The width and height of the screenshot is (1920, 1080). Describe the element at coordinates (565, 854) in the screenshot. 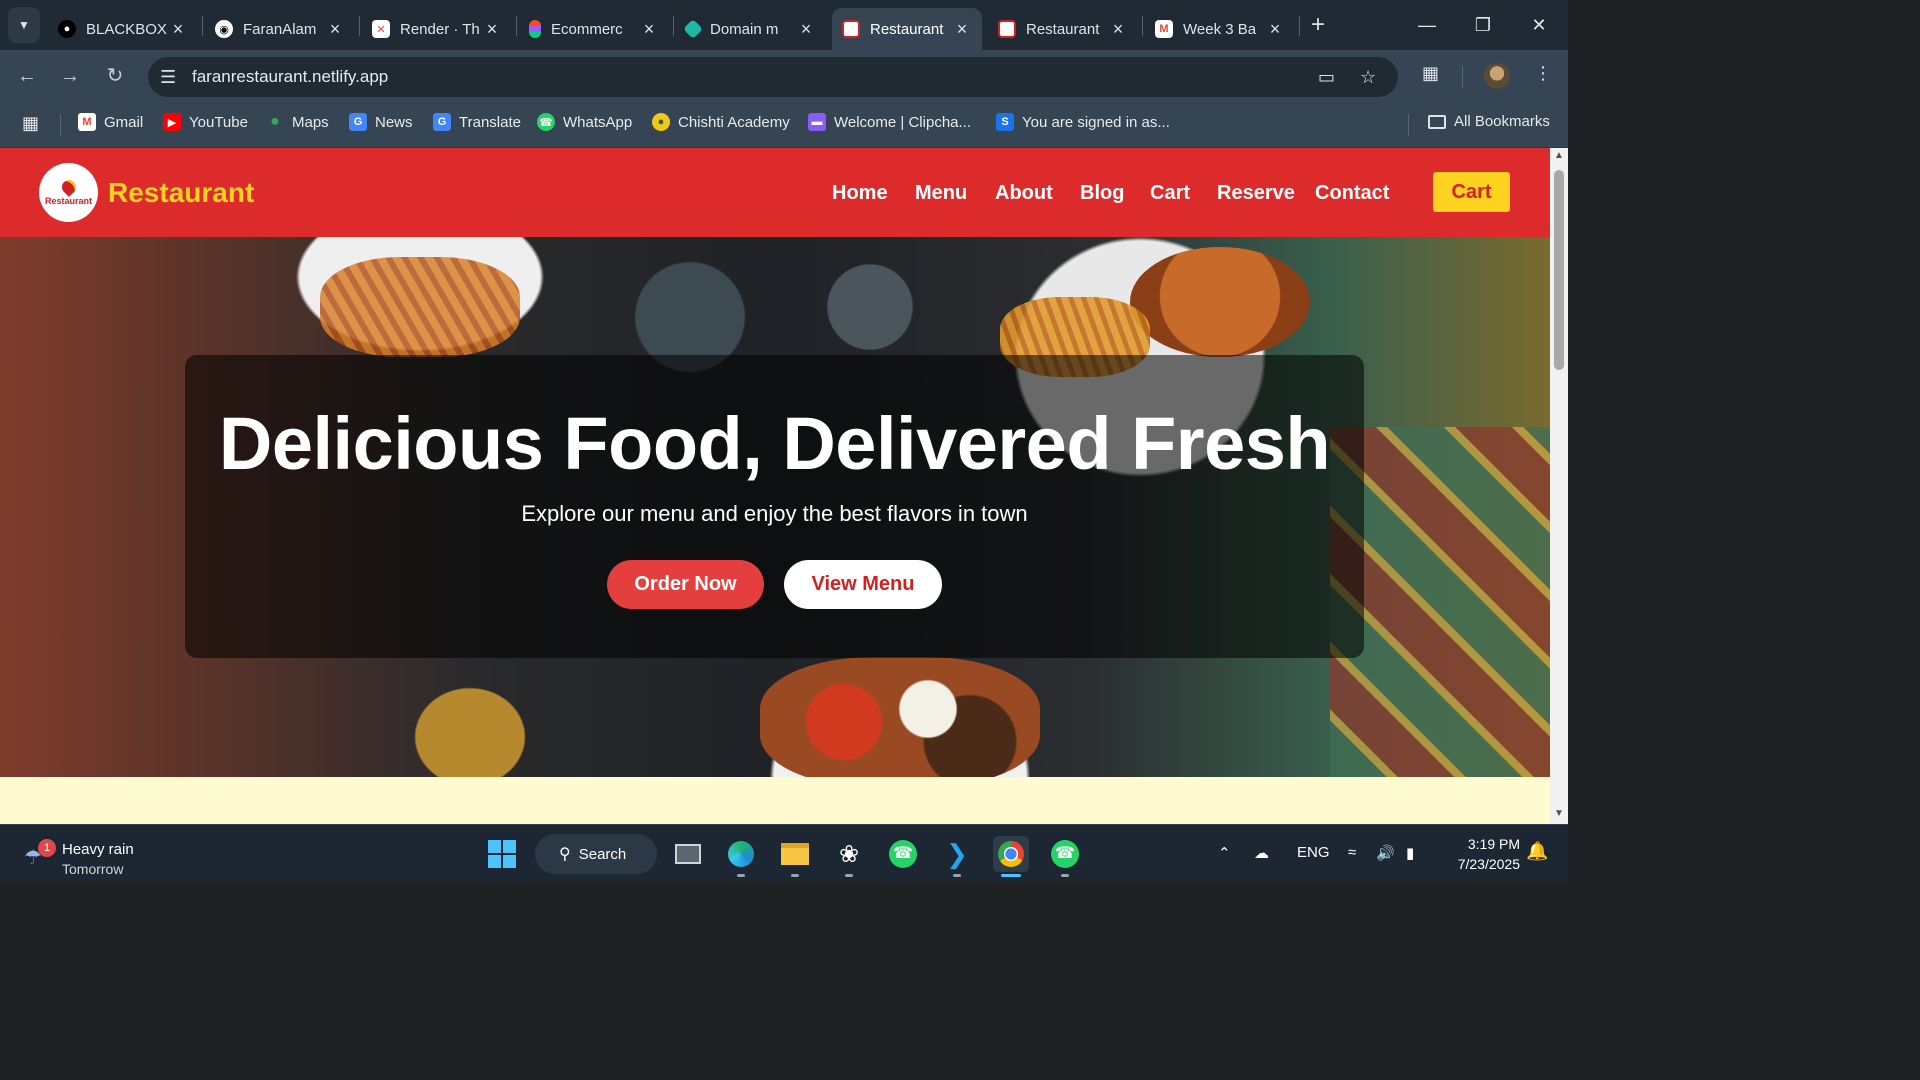

I see `search-icon: ⚲` at that location.